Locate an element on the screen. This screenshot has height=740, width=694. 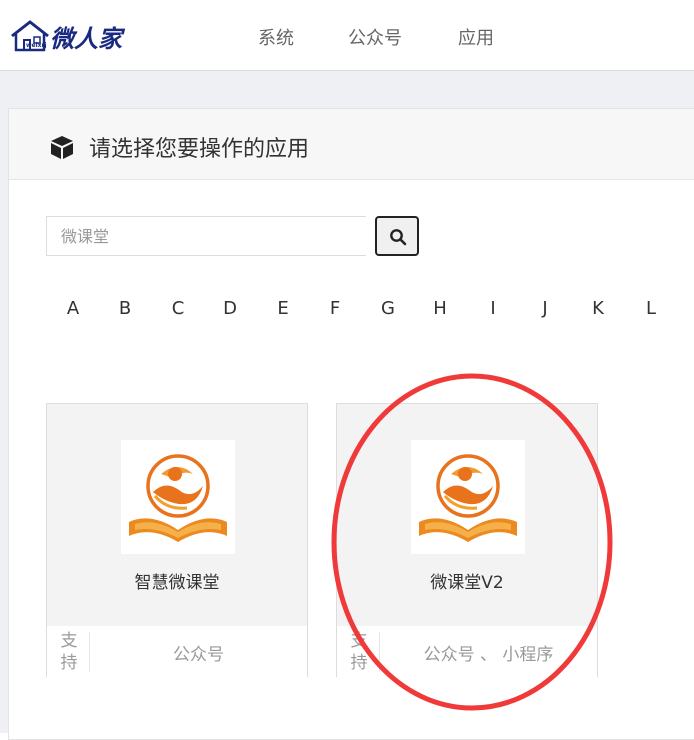
letter-filter-g: G is located at coordinates (388, 308).